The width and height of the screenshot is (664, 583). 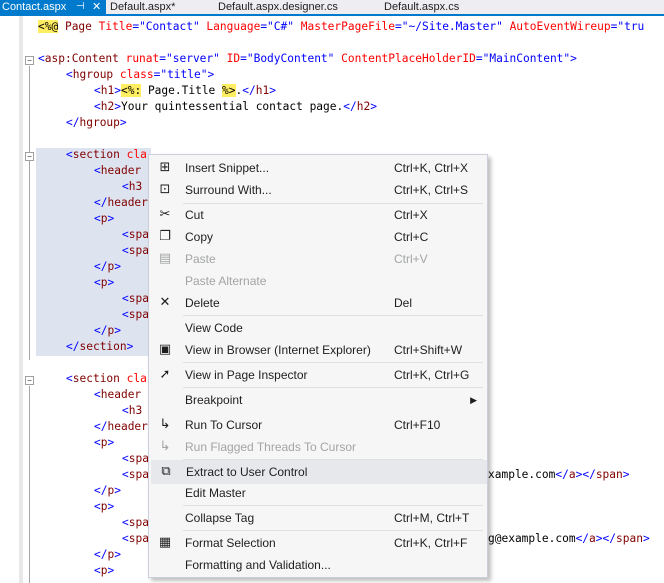 I want to click on menu-item-extract-to-user-control: ⧉ Extract to User Control, so click(x=319, y=472).